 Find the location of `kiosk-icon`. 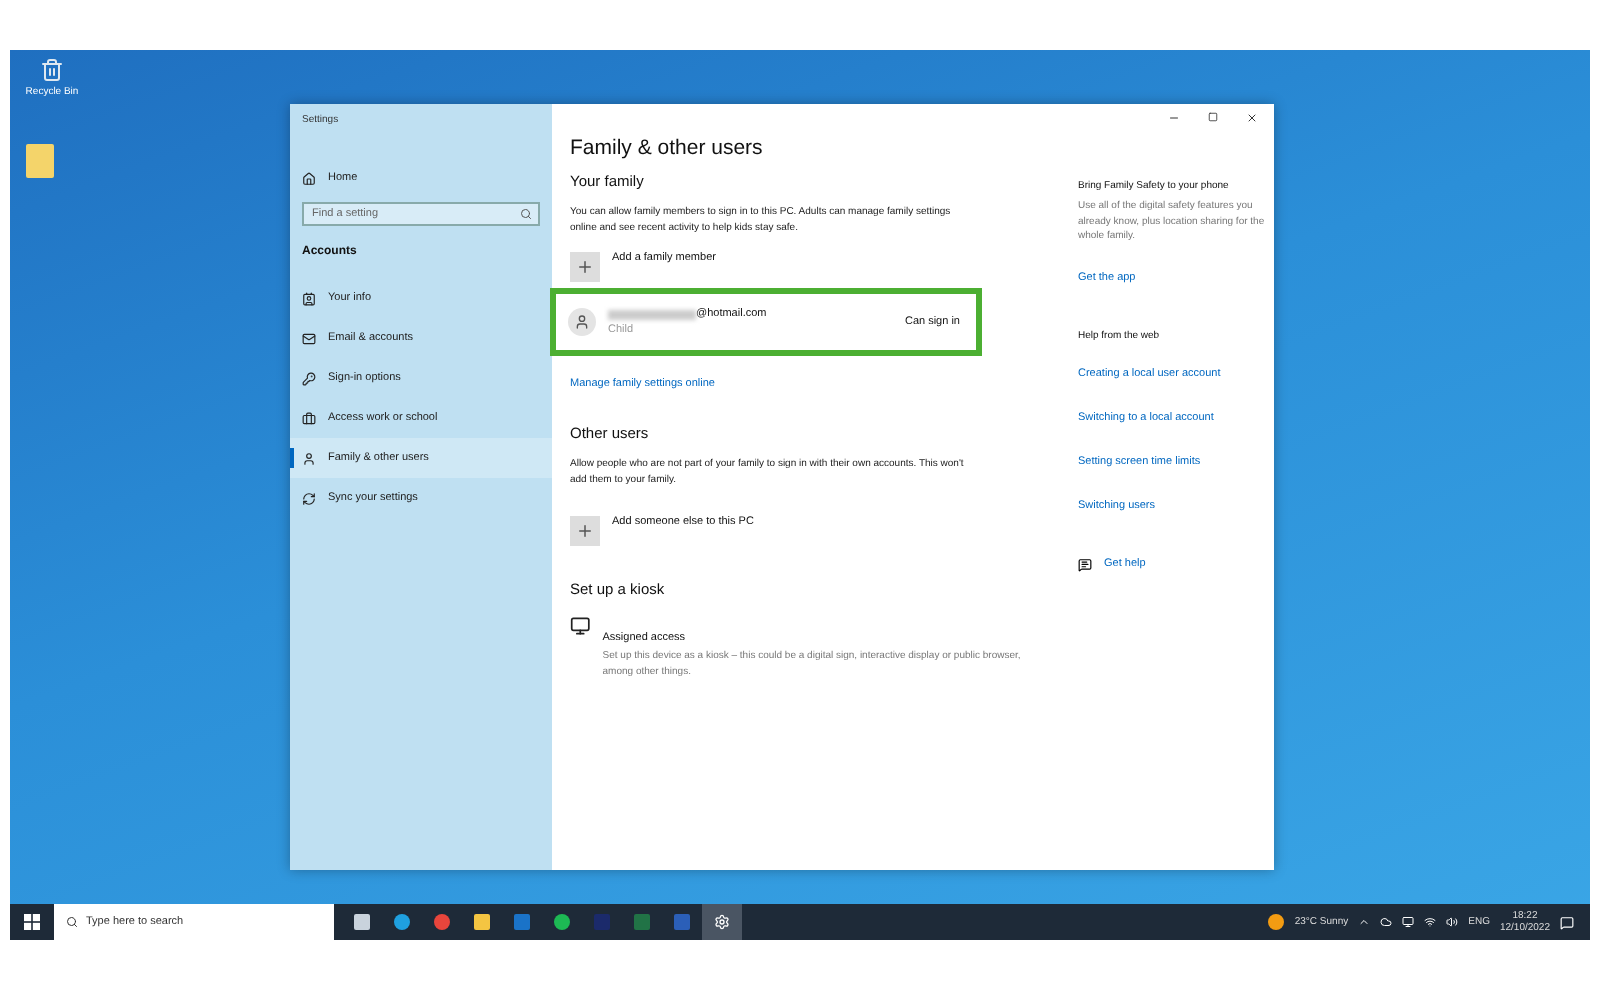

kiosk-icon is located at coordinates (580, 626).